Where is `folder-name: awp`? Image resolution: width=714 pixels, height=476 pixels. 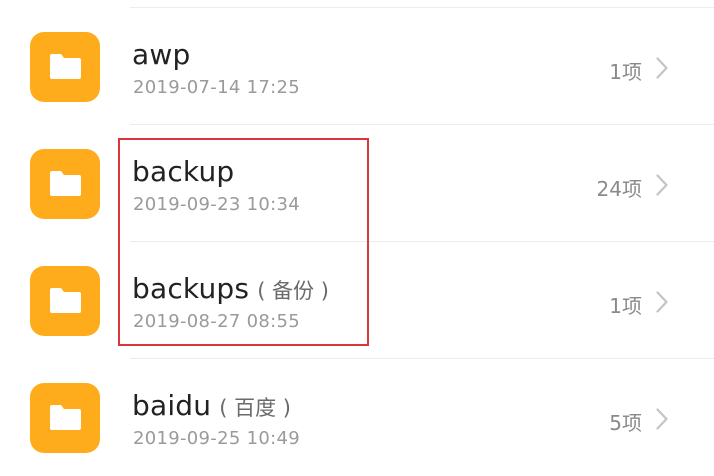 folder-name: awp is located at coordinates (161, 54).